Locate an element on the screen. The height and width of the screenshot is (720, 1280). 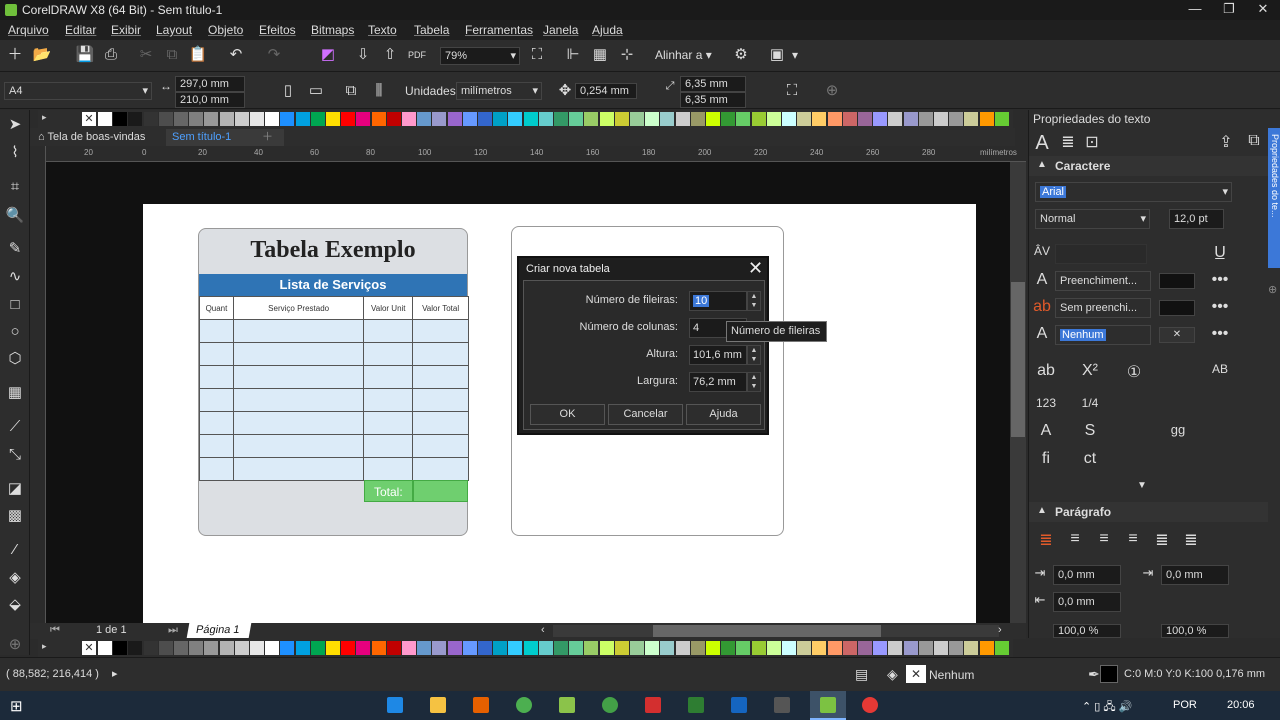
shape-tool-icon: ⌇ is located at coordinates (15, 153).